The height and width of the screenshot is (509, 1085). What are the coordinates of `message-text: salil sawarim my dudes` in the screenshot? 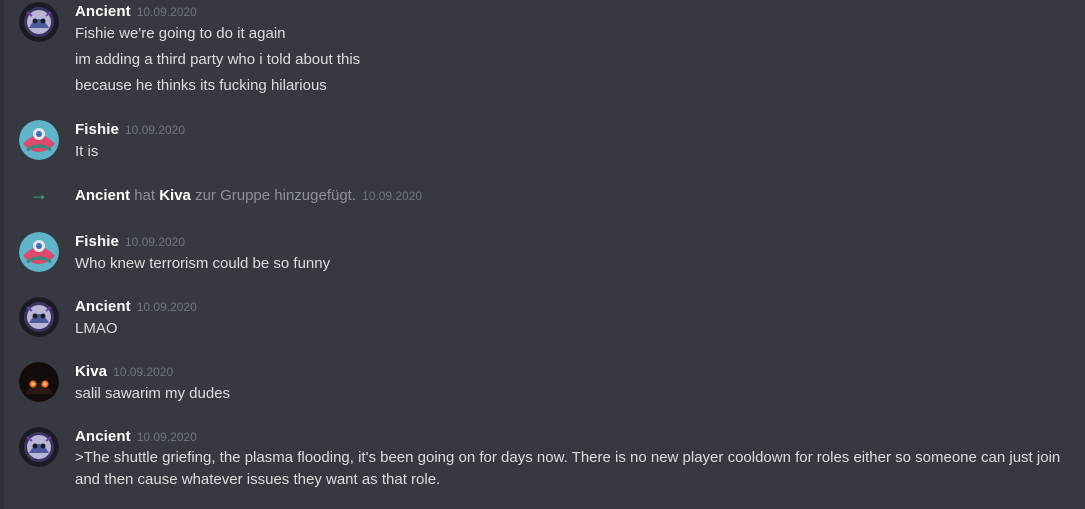 It's located at (153, 393).